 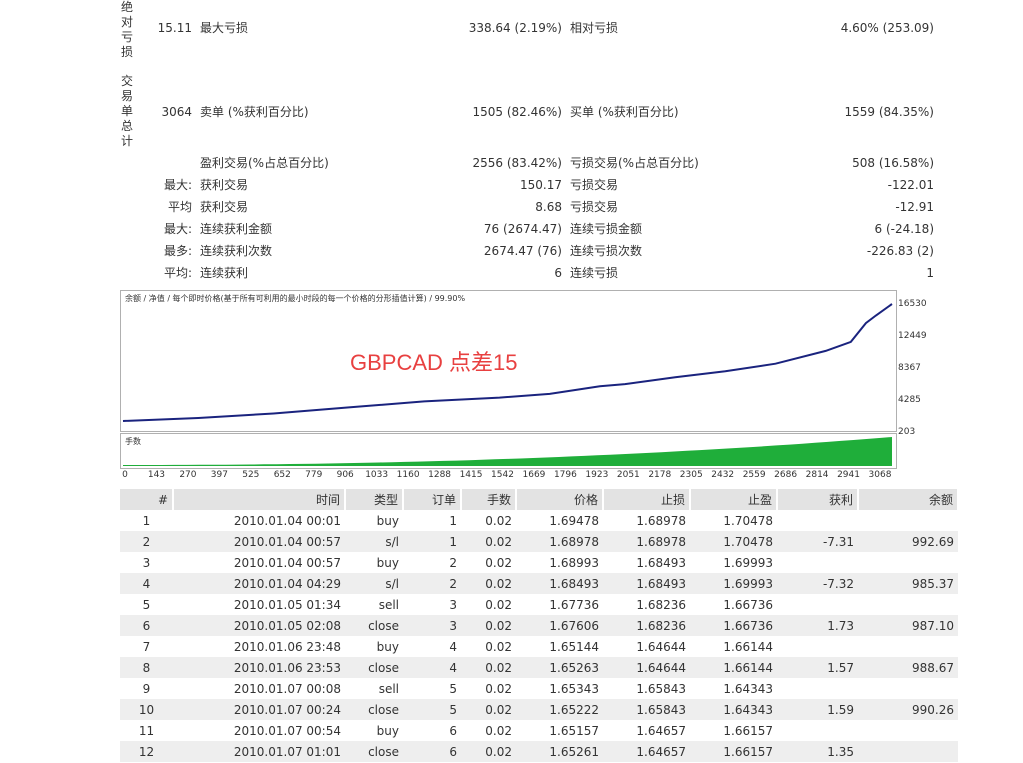 What do you see at coordinates (817, 751) in the screenshot?
I see `order-cell-profit: 1.35` at bounding box center [817, 751].